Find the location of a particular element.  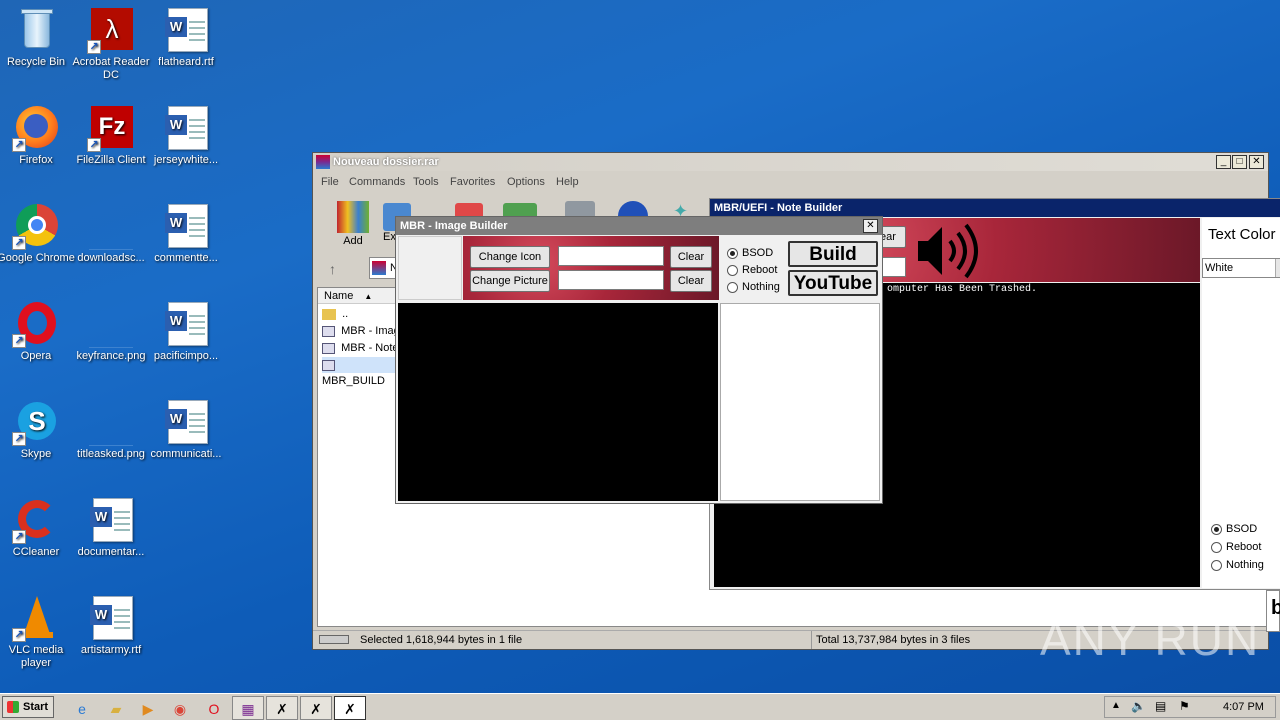

network-icon: ▤ is located at coordinates (1160, 706).